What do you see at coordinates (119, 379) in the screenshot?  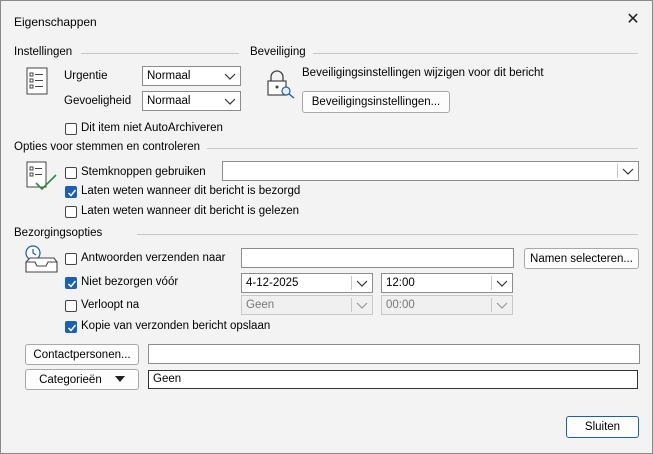 I see `dropdown-arrow-icon` at bounding box center [119, 379].